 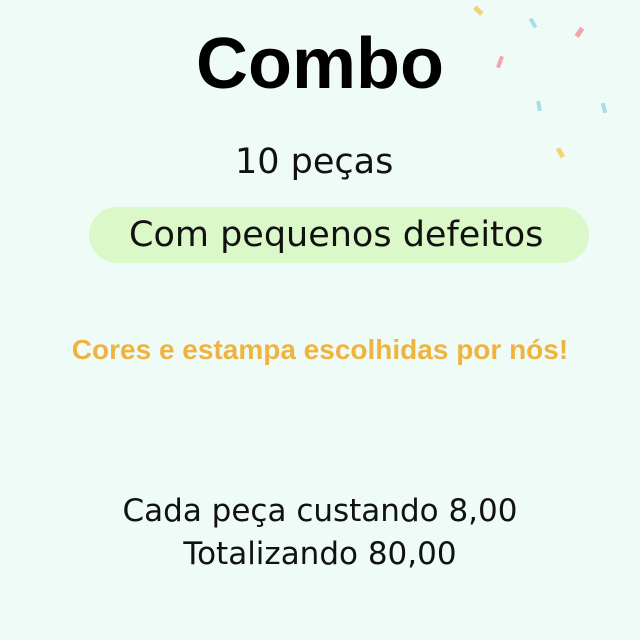 What do you see at coordinates (314, 162) in the screenshot?
I see `quantity-label: 10 peças` at bounding box center [314, 162].